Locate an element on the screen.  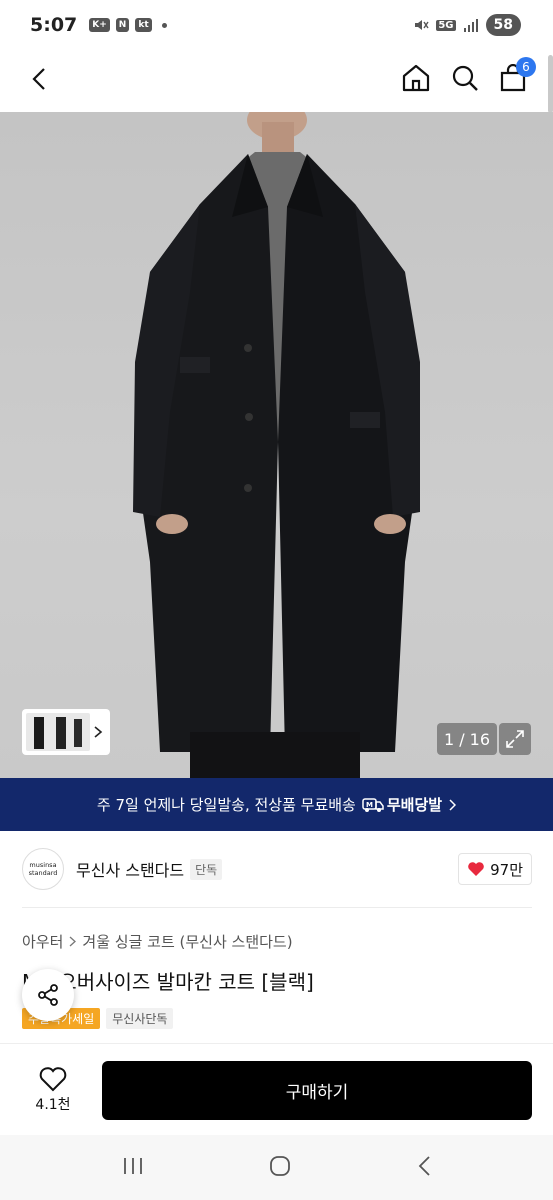
cart-button: 6 is located at coordinates (517, 75).